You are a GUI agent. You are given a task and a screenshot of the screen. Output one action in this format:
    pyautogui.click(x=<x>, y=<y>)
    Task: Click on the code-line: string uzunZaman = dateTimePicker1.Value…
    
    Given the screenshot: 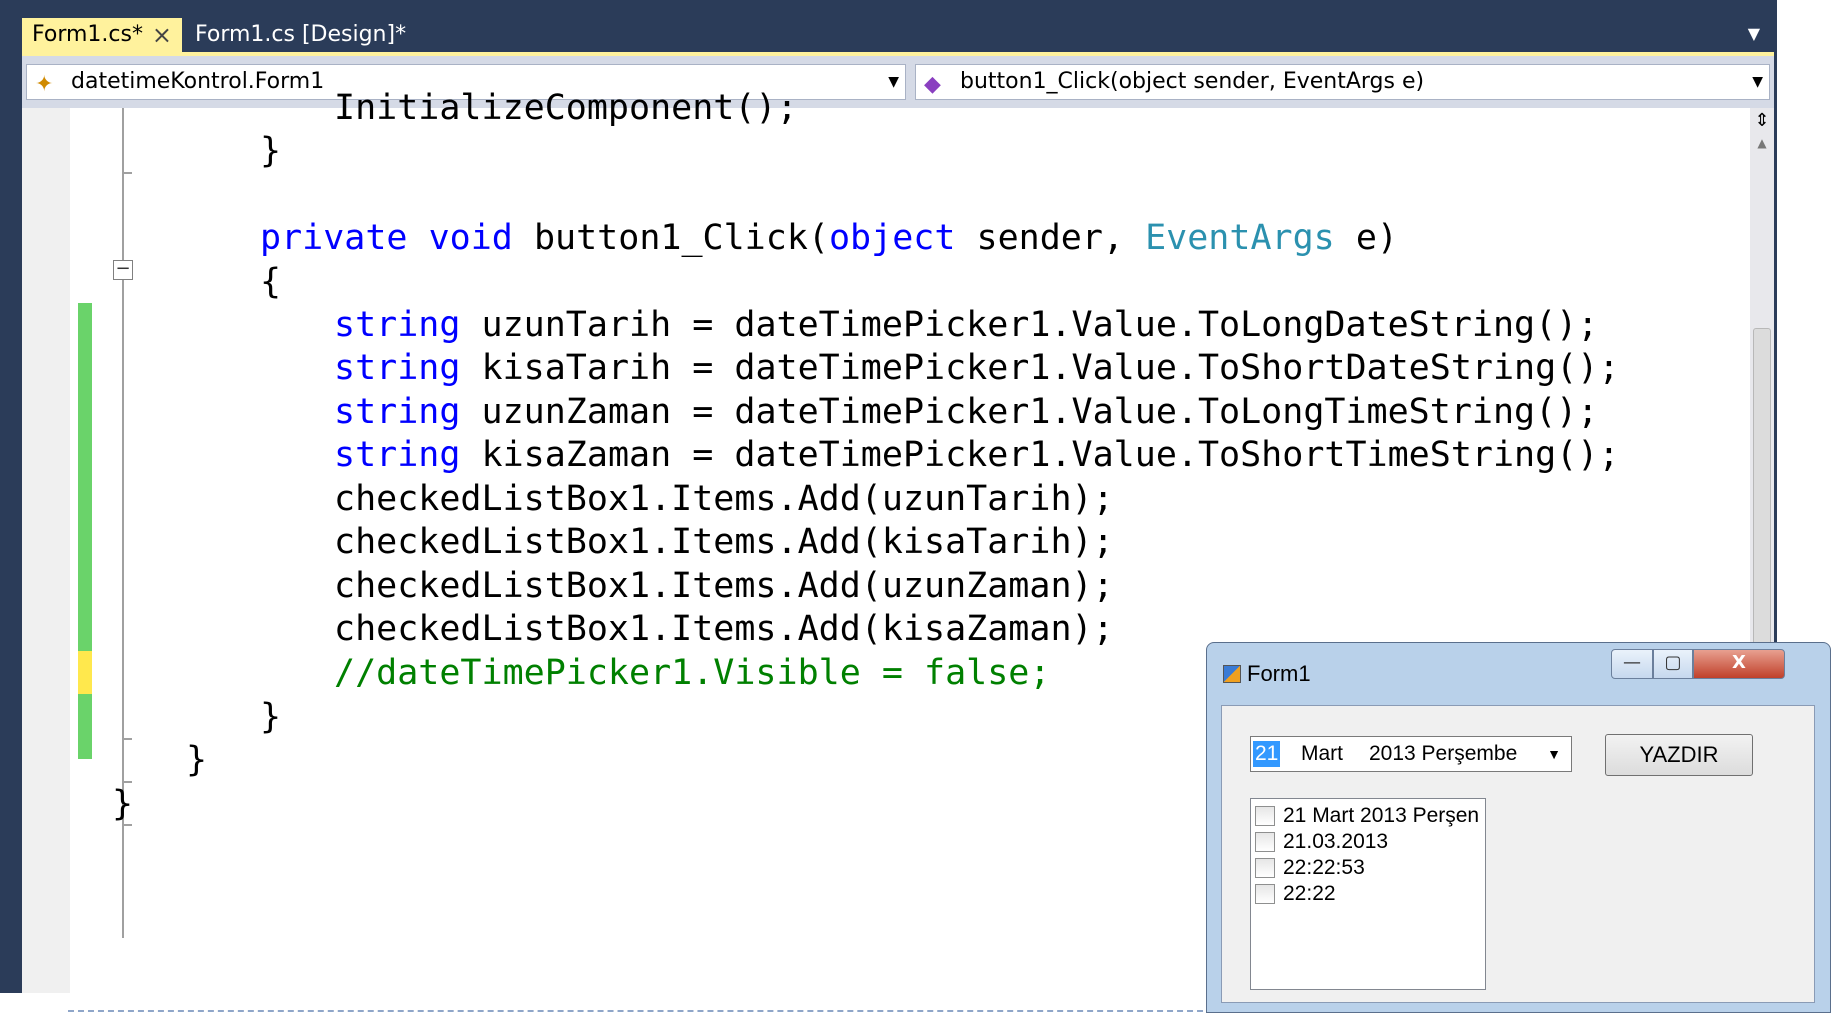 What is the action you would take?
    pyautogui.click(x=966, y=412)
    